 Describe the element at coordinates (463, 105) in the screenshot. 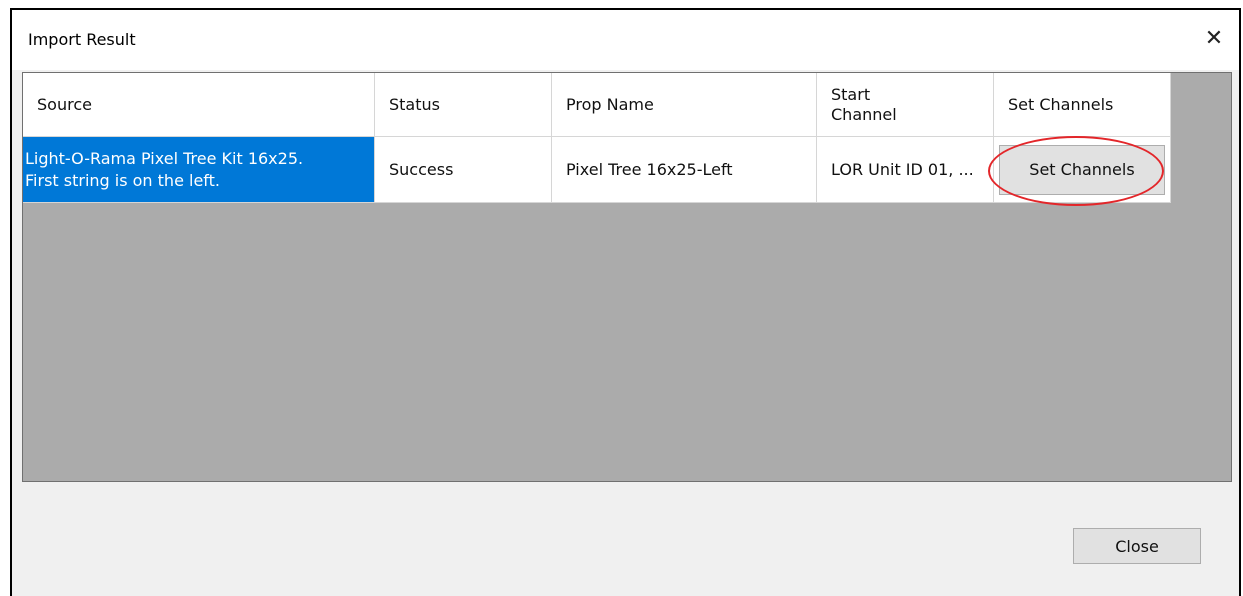

I see `column-header-status: Status` at that location.